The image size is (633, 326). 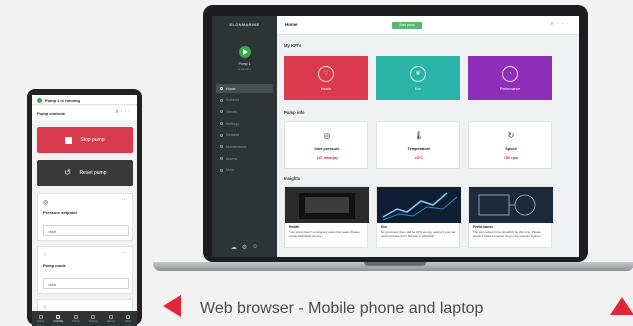 I want to click on sidebar-item-settings: Settings, so click(x=244, y=123).